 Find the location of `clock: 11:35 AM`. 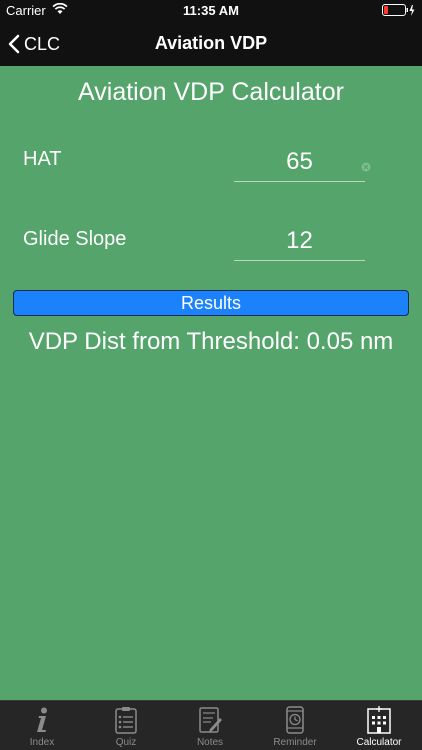

clock: 11:35 AM is located at coordinates (211, 10).